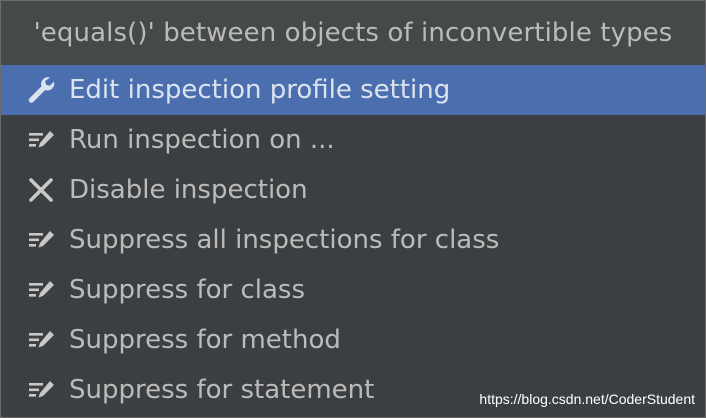  I want to click on menu-item-suppress-all-inspections-for-class: Suppress all inspections for class, so click(353, 240).